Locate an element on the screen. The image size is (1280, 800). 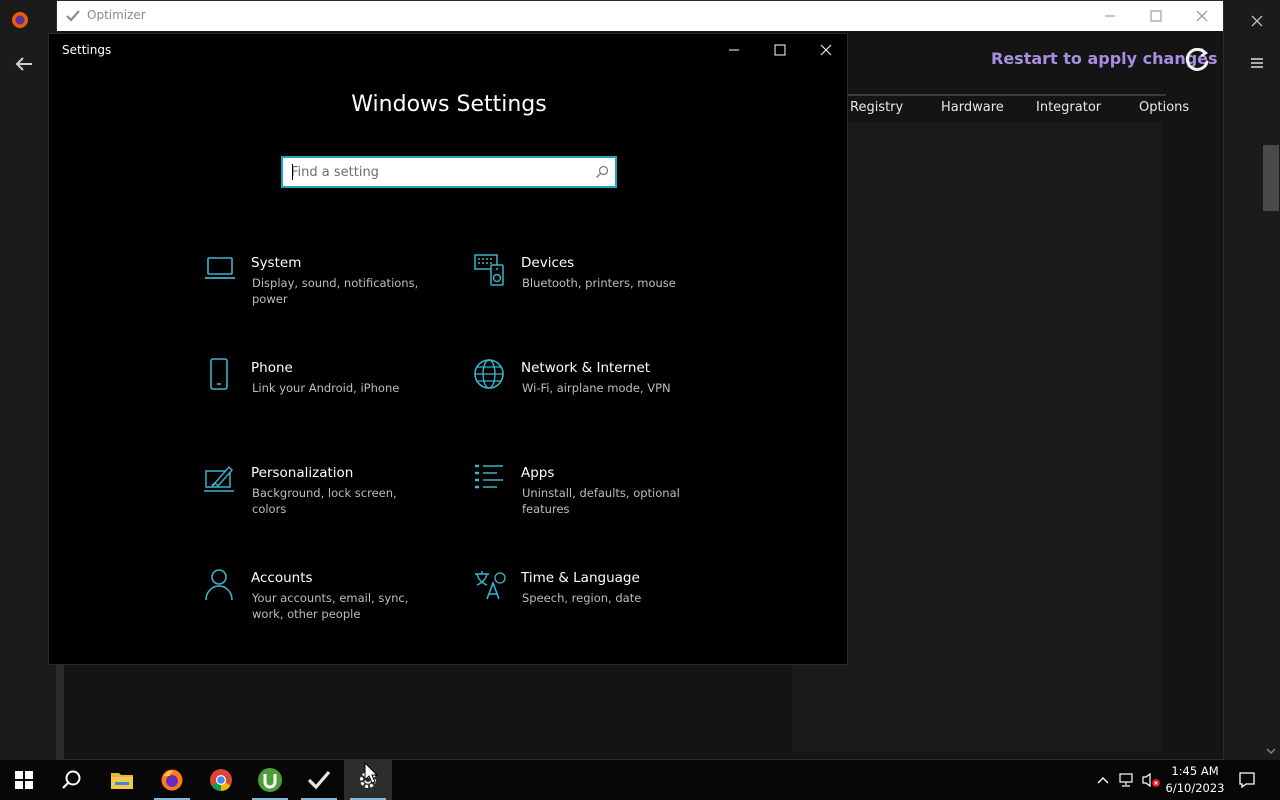
taskbar-optimizer is located at coordinates (319, 780).